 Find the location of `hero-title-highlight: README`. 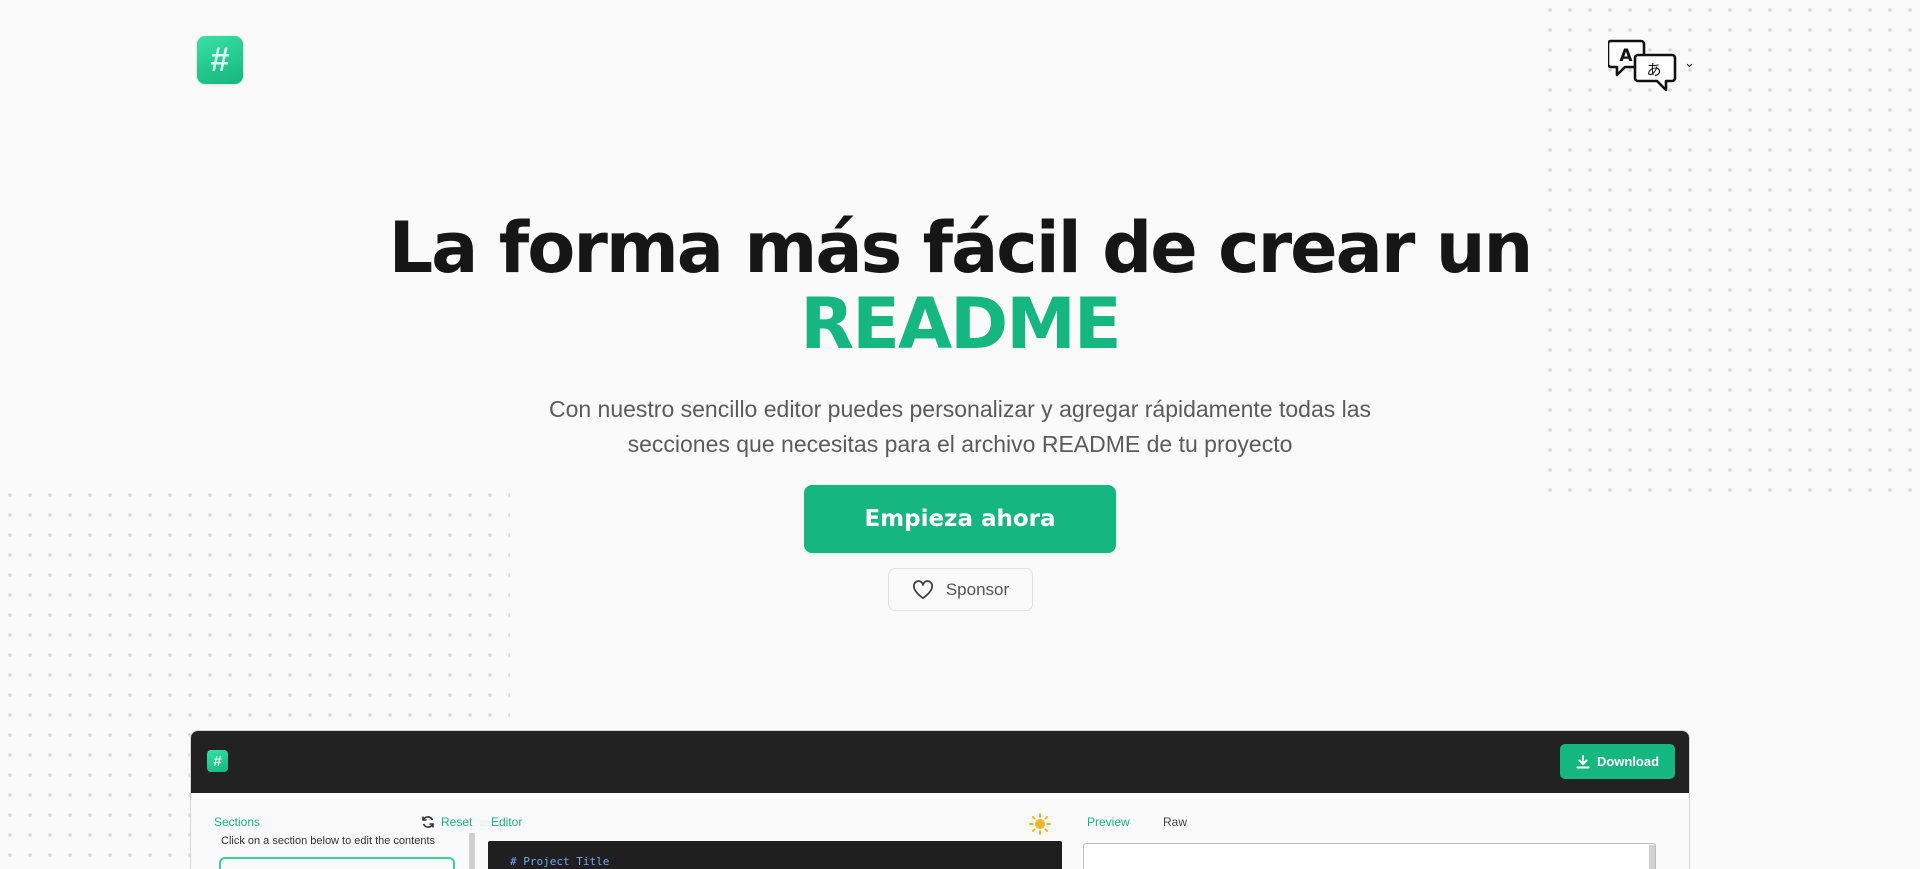

hero-title-highlight: README is located at coordinates (960, 324).